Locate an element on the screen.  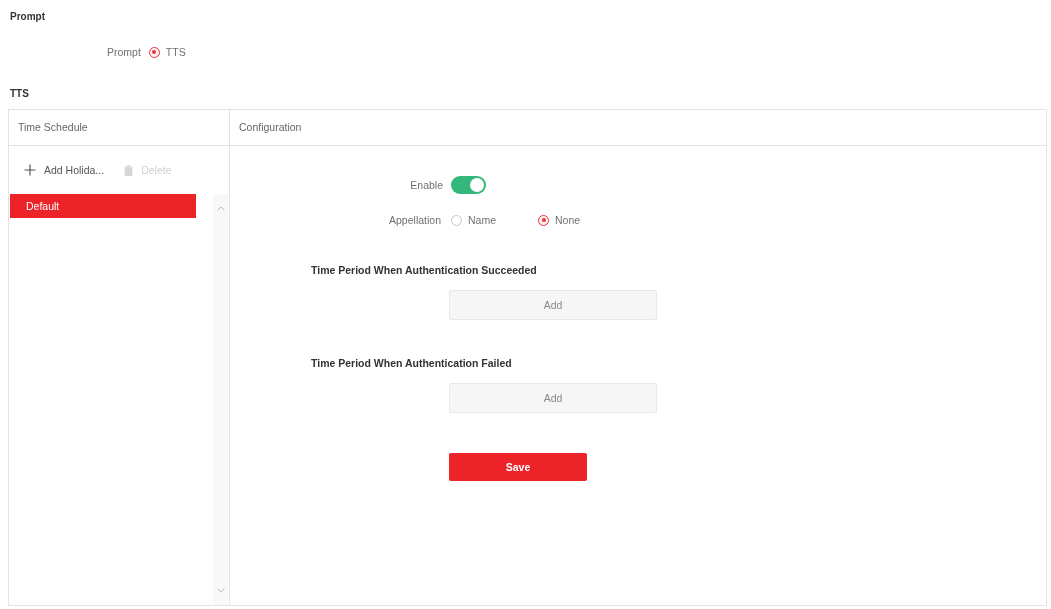
section-heading: Prompt is located at coordinates (27, 16).